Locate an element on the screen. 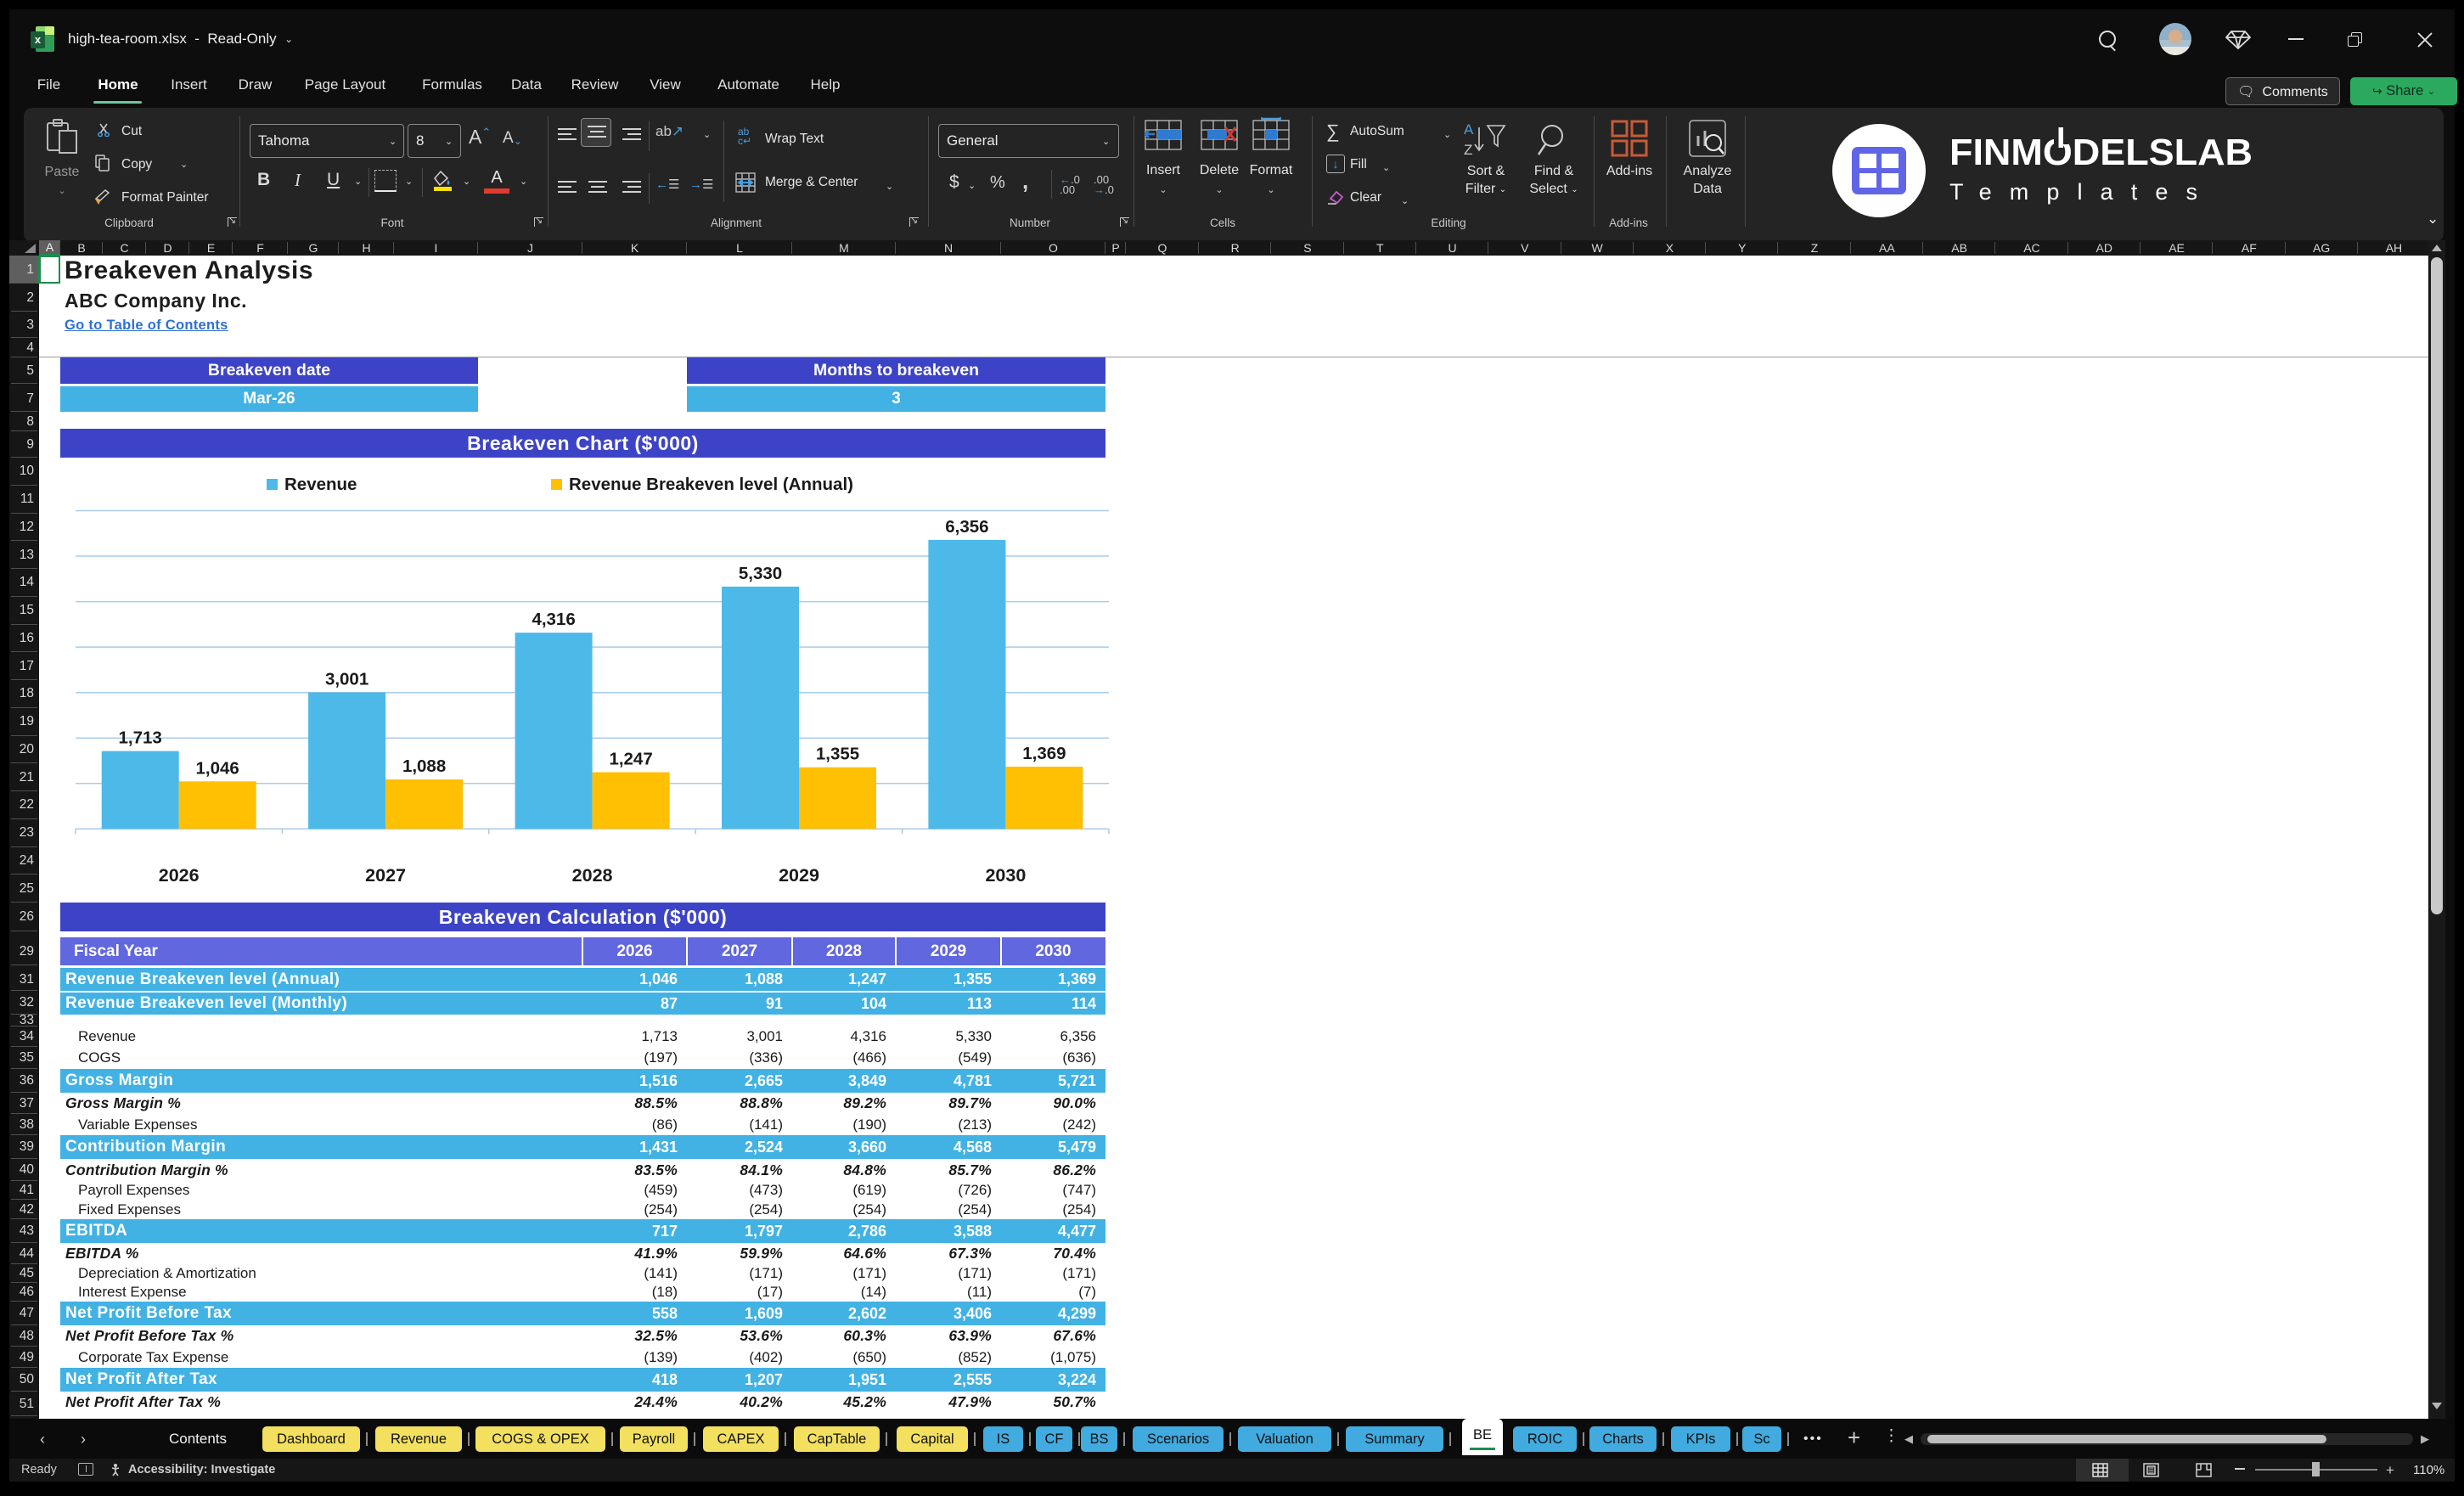 Image resolution: width=2464 pixels, height=1496 pixels. svg-text: 2028 is located at coordinates (592, 875).